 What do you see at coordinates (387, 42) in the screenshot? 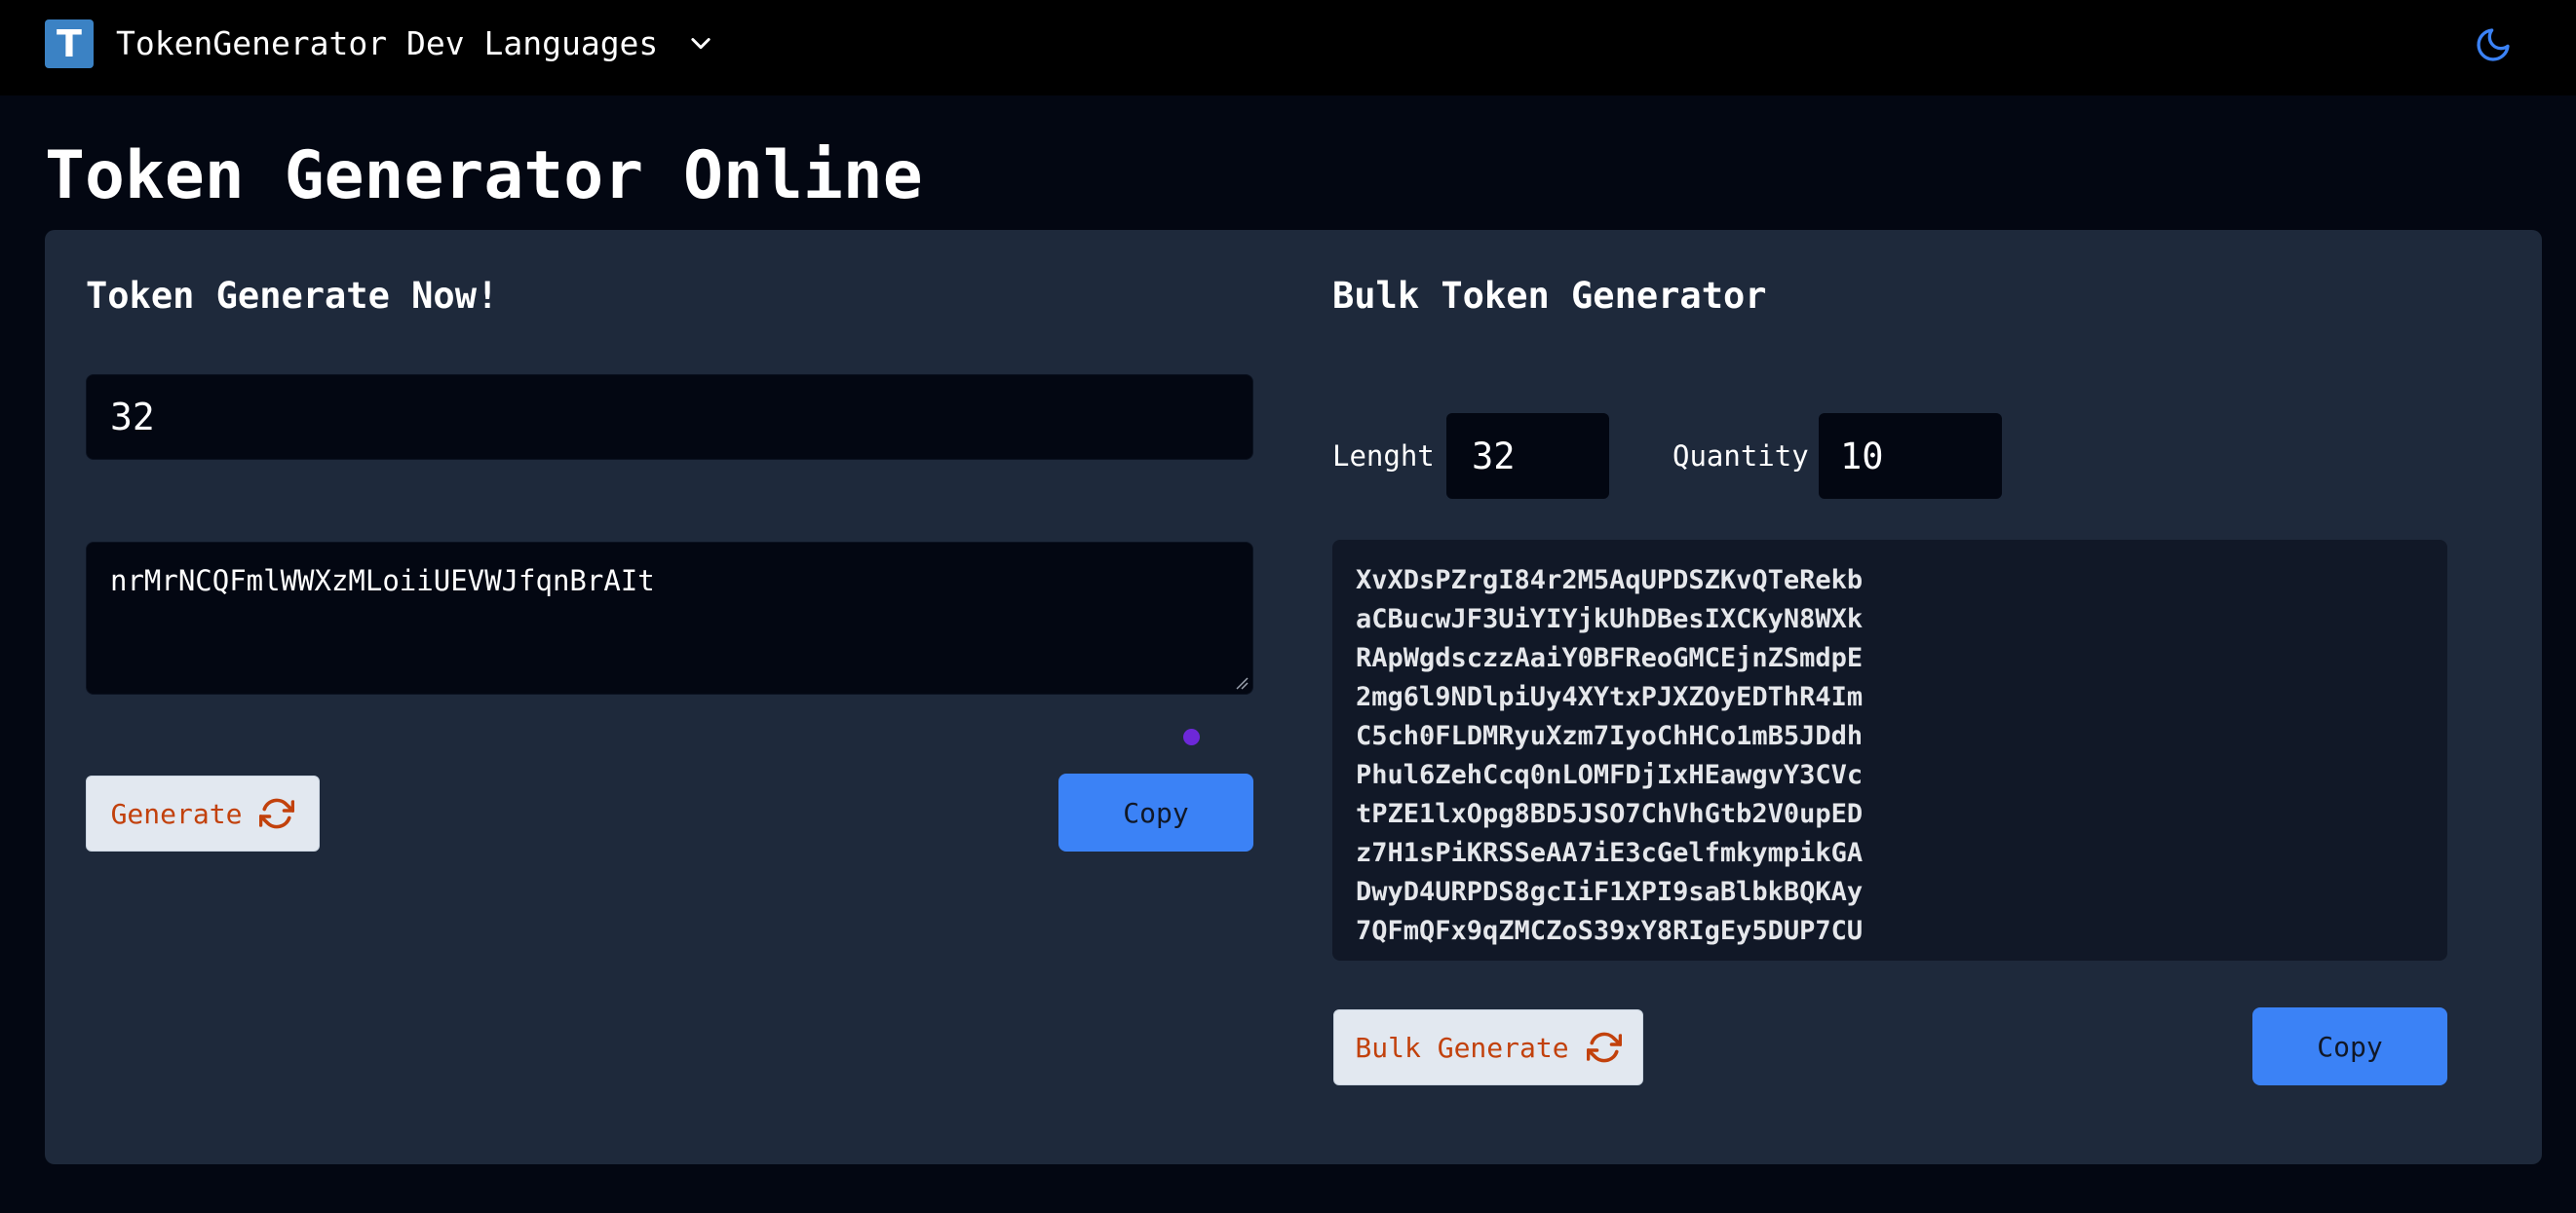
I see `brand-name: TokenGenerator Dev Languages` at bounding box center [387, 42].